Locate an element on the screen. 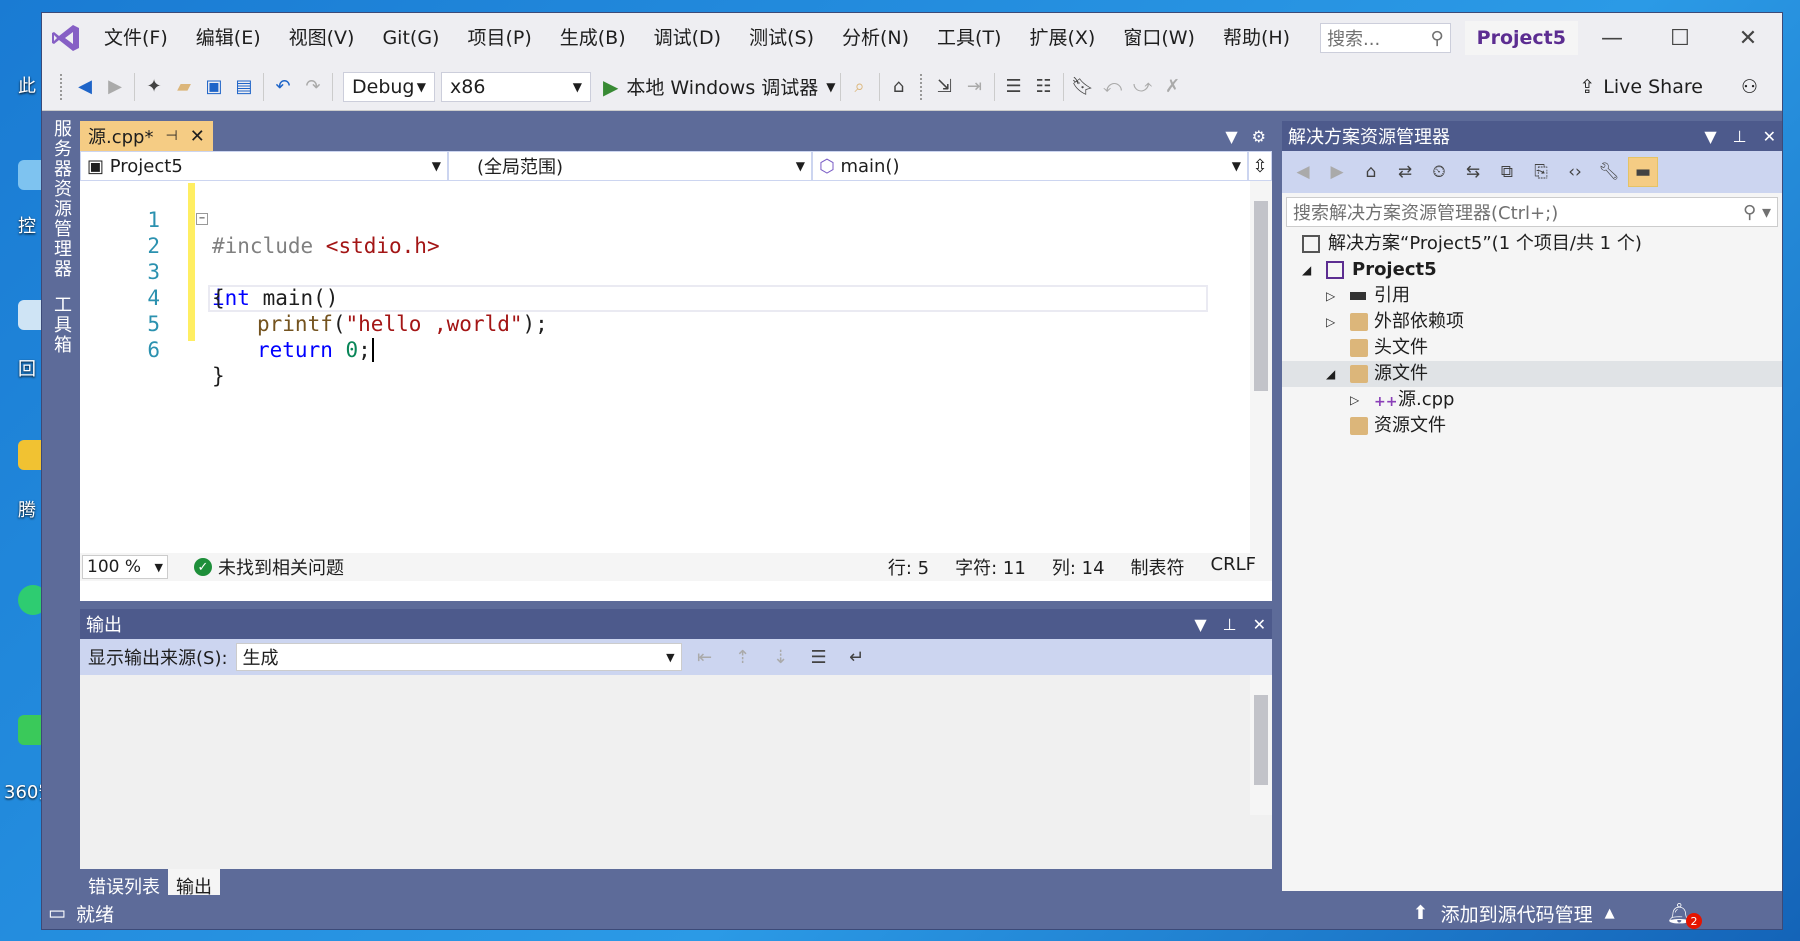 The image size is (1800, 941). config-select: Debug ▼ is located at coordinates (389, 86).